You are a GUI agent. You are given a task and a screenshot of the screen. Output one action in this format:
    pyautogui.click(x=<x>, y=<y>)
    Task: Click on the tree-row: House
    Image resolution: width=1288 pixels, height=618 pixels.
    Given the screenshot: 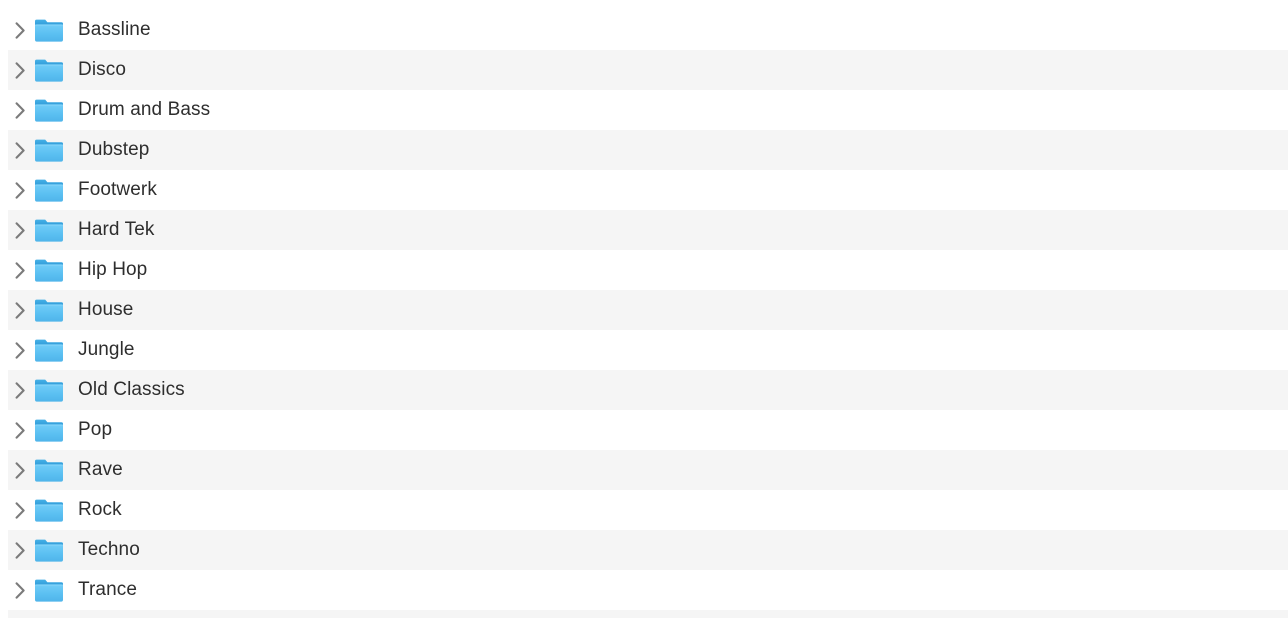 What is the action you would take?
    pyautogui.click(x=644, y=310)
    